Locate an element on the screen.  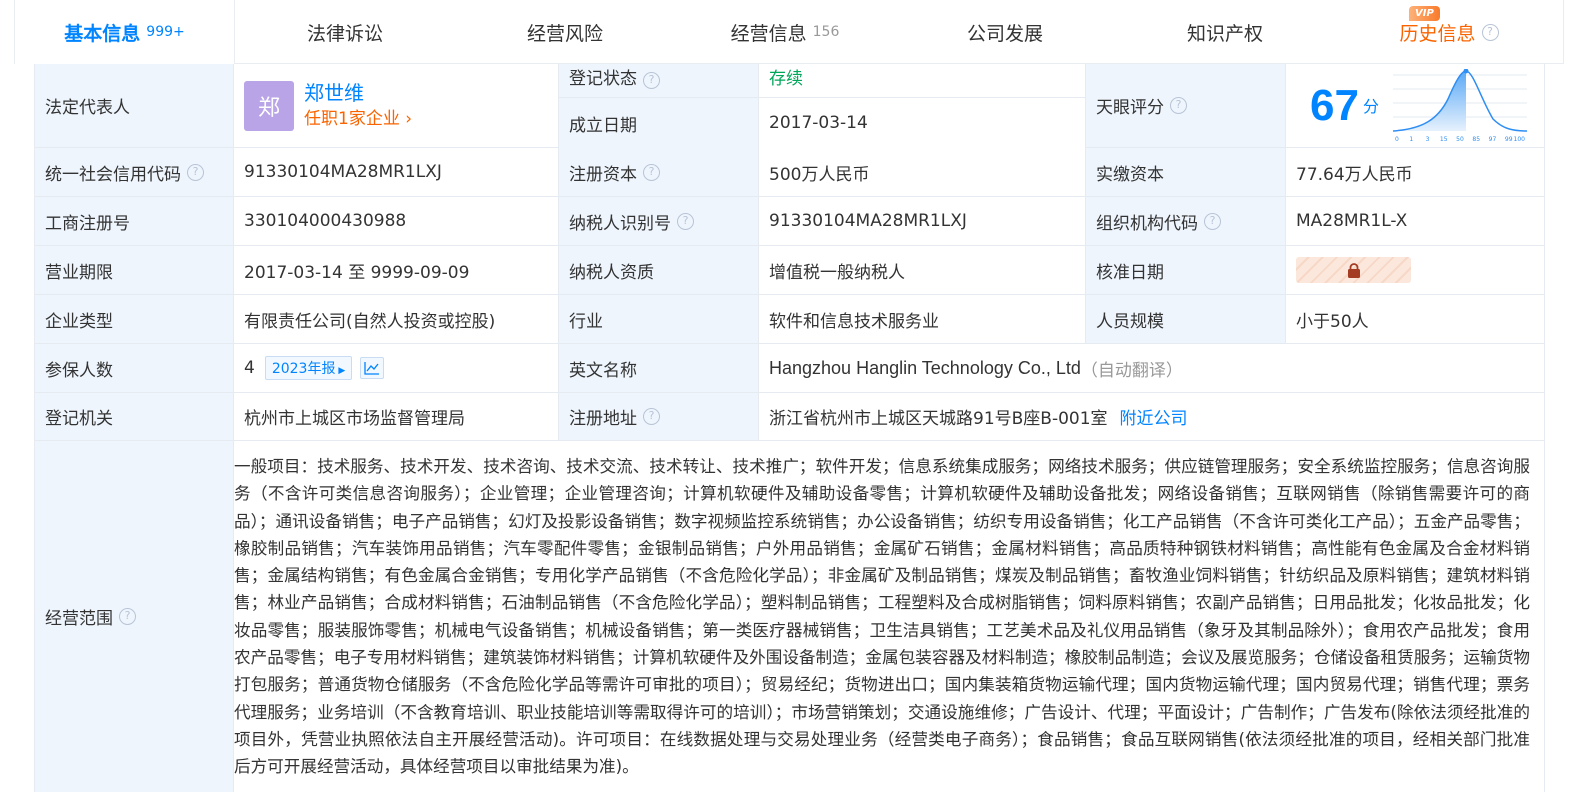
vip-locked-field is located at coordinates (1353, 270).